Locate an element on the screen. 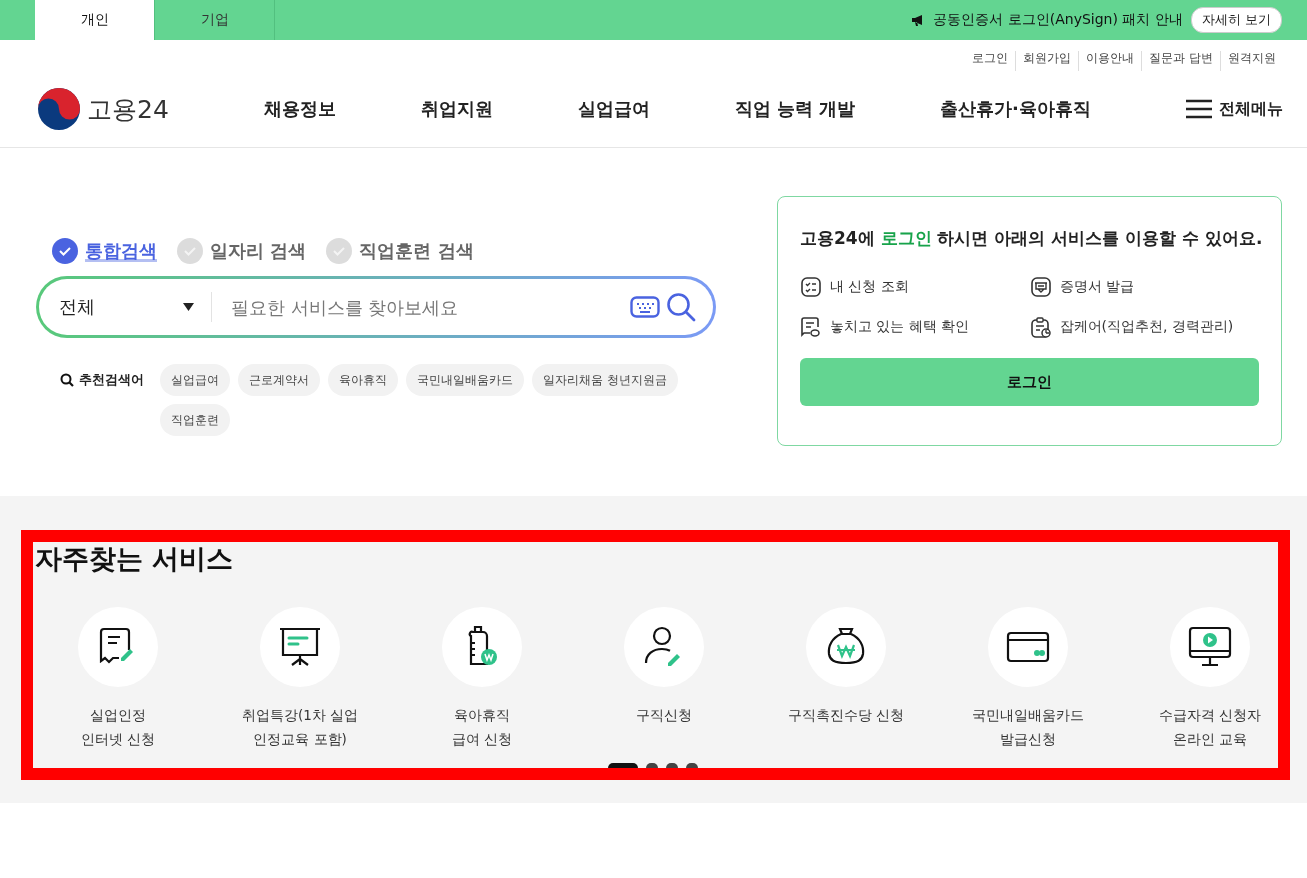 Image resolution: width=1307 pixels, height=878 pixels. recommended-label: 추천검색어 is located at coordinates (102, 380).